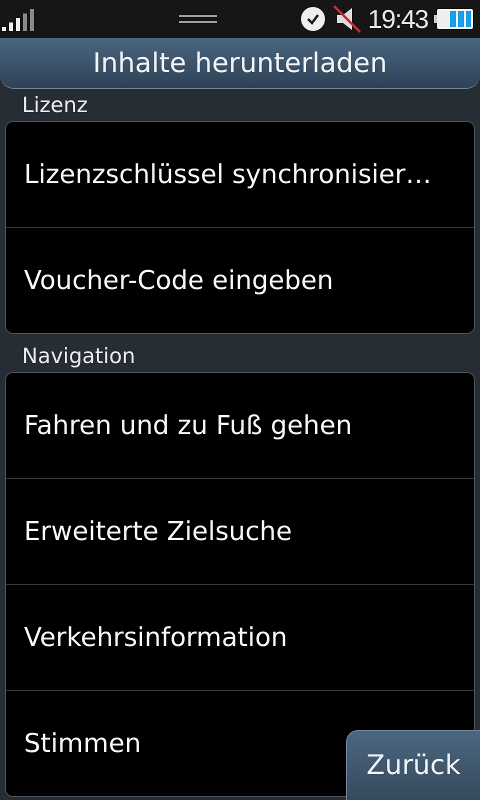 This screenshot has width=480, height=800. Describe the element at coordinates (188, 425) in the screenshot. I see `menu-item: Fahren und zu Fuß gehen` at that location.